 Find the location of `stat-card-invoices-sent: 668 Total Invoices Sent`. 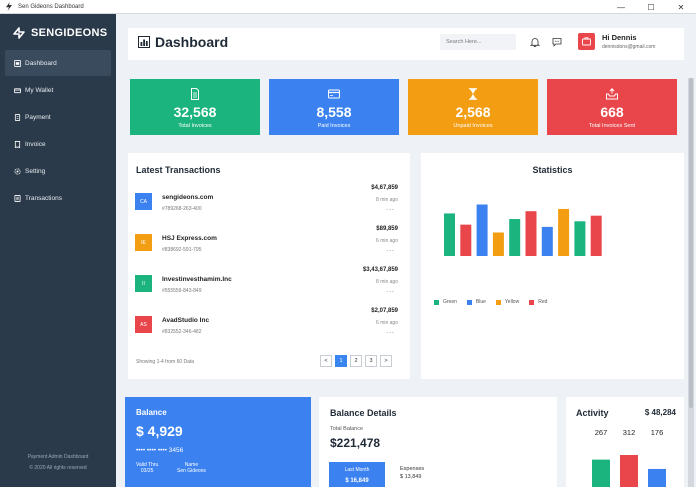

stat-card-invoices-sent: 668 Total Invoices Sent is located at coordinates (612, 107).